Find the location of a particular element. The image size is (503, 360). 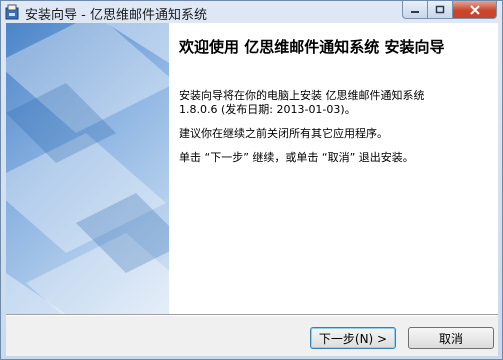

minimize-button is located at coordinates (415, 10).